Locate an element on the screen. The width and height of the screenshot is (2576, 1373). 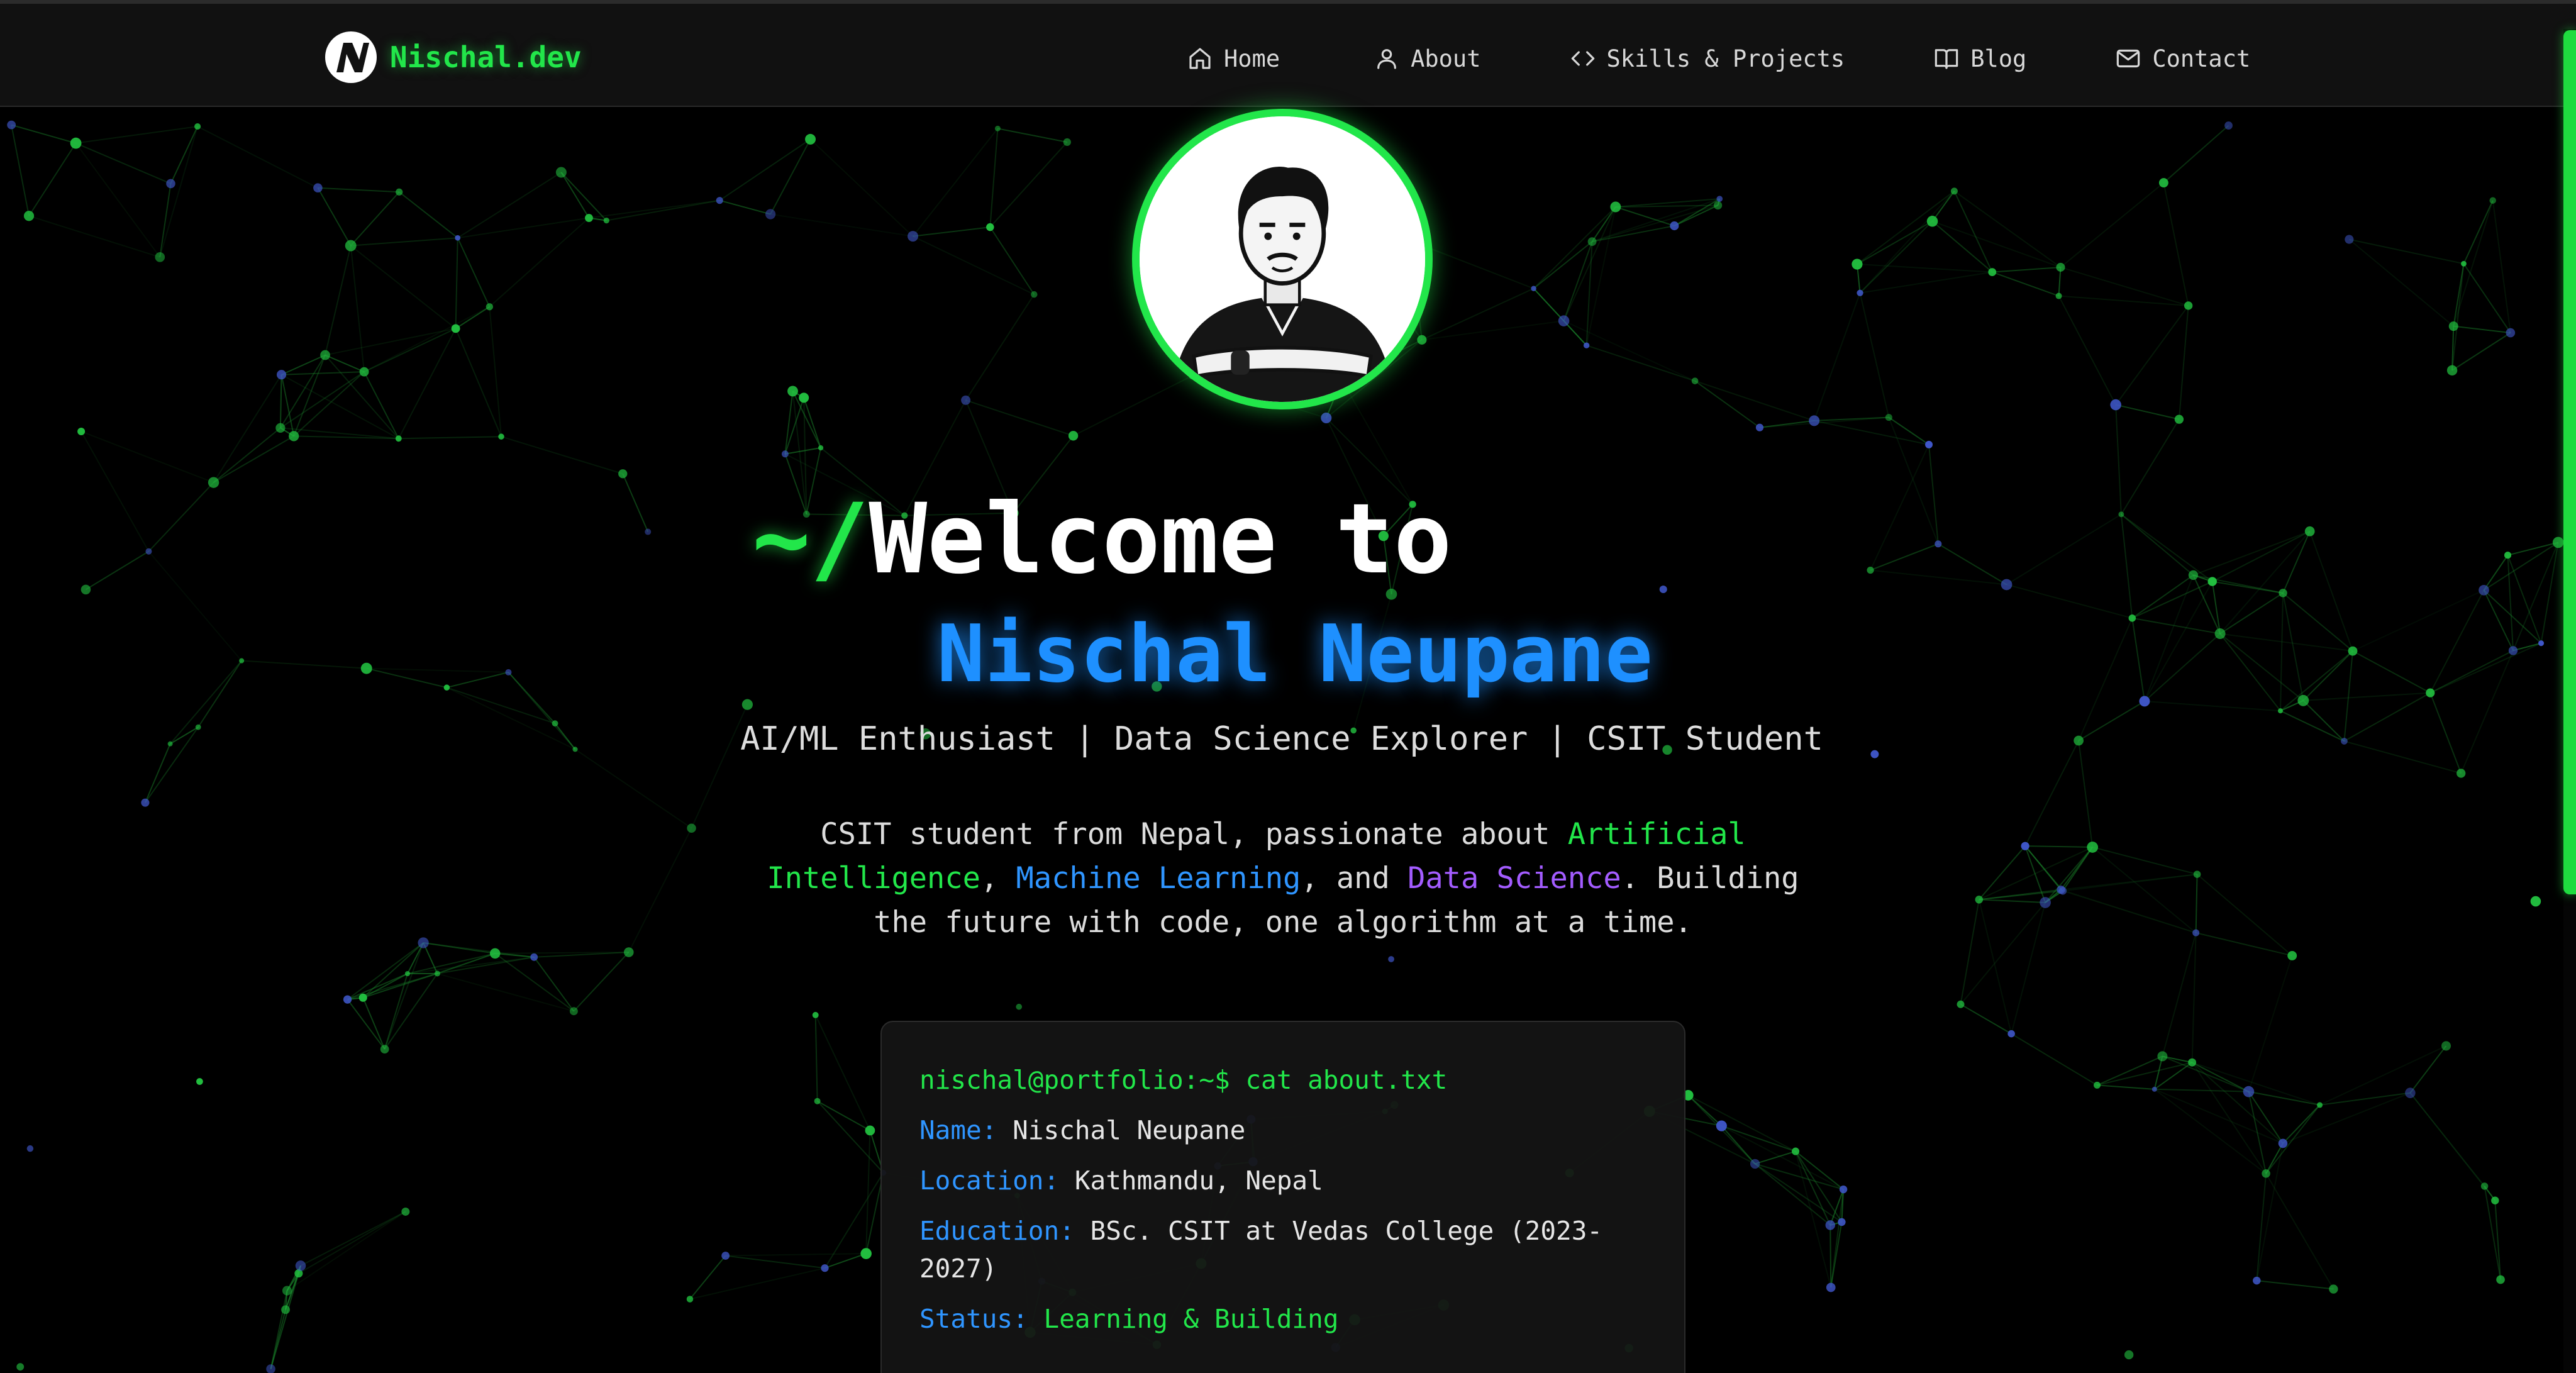
nav-item-blog: Blog is located at coordinates (1980, 58).